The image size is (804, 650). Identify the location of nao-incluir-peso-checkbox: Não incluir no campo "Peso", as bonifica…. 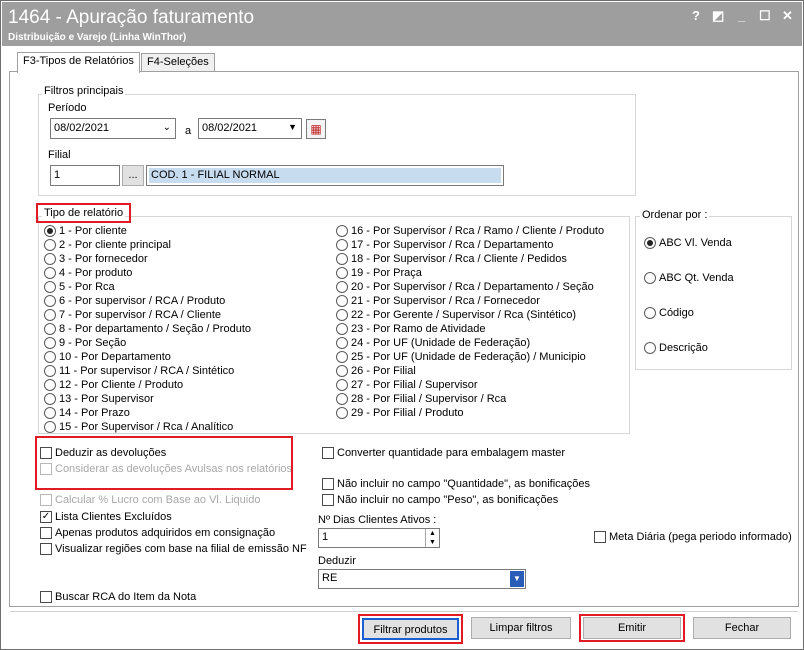
(440, 500).